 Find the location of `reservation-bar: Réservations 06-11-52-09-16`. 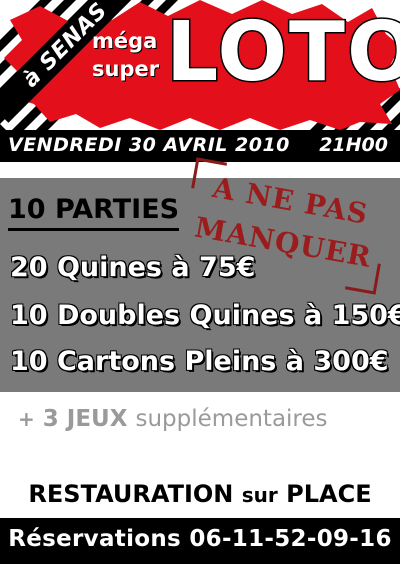

reservation-bar: Réservations 06-11-52-09-16 is located at coordinates (200, 541).